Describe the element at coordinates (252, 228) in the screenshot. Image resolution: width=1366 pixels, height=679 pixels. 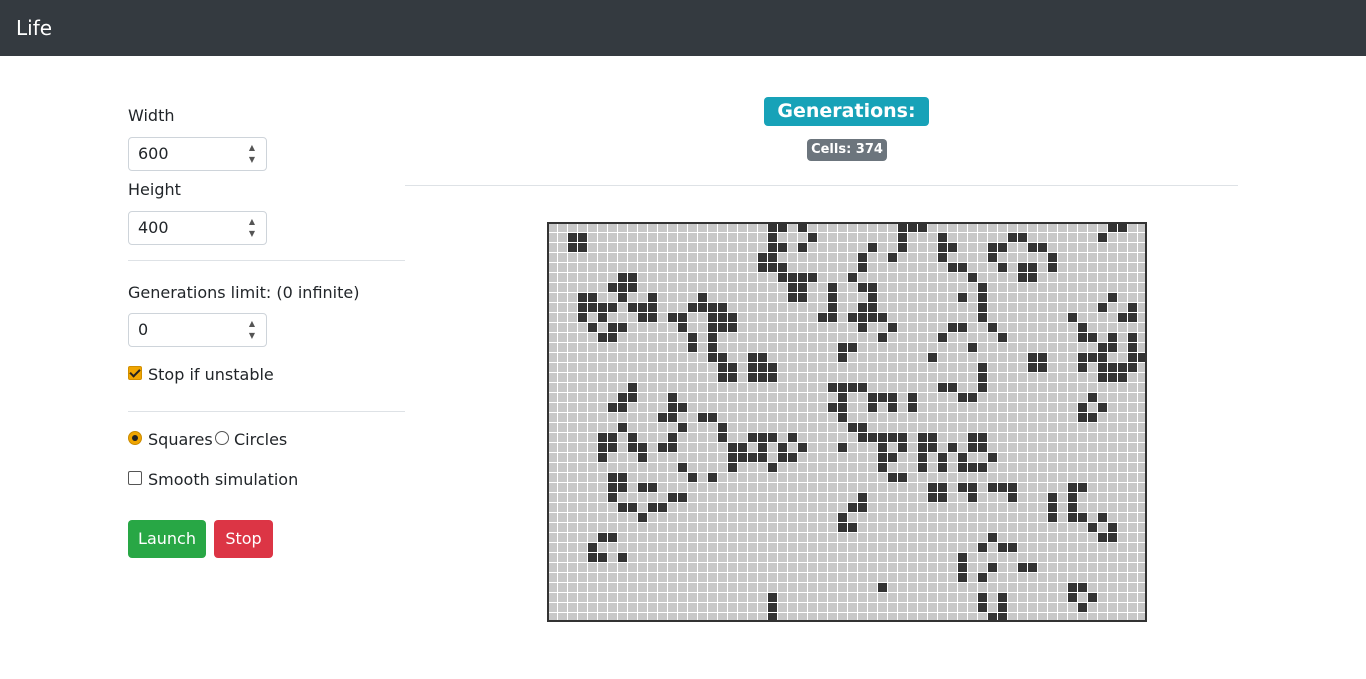
I see `height-spinner: ▲ ▼` at that location.